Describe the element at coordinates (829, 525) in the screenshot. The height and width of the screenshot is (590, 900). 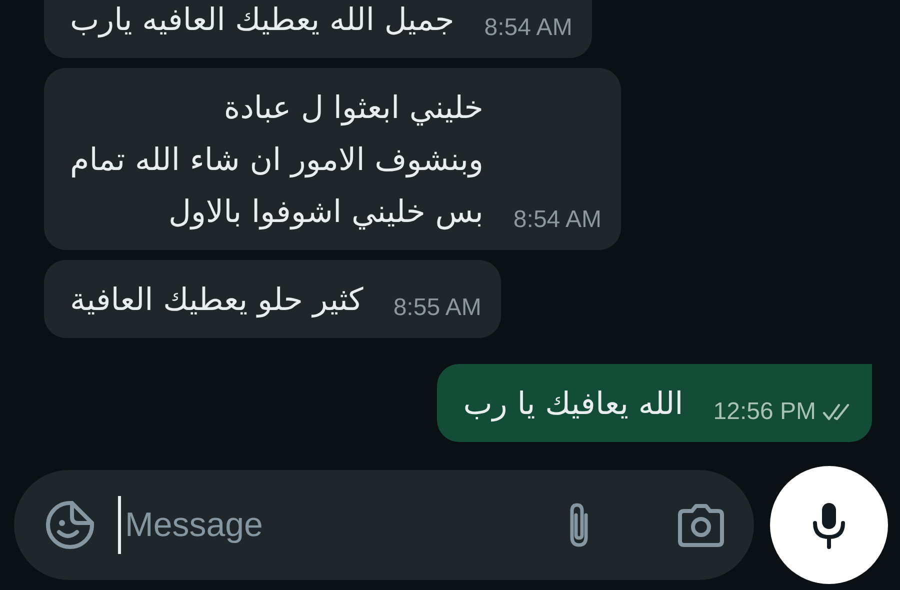
I see `microphone-icon` at that location.